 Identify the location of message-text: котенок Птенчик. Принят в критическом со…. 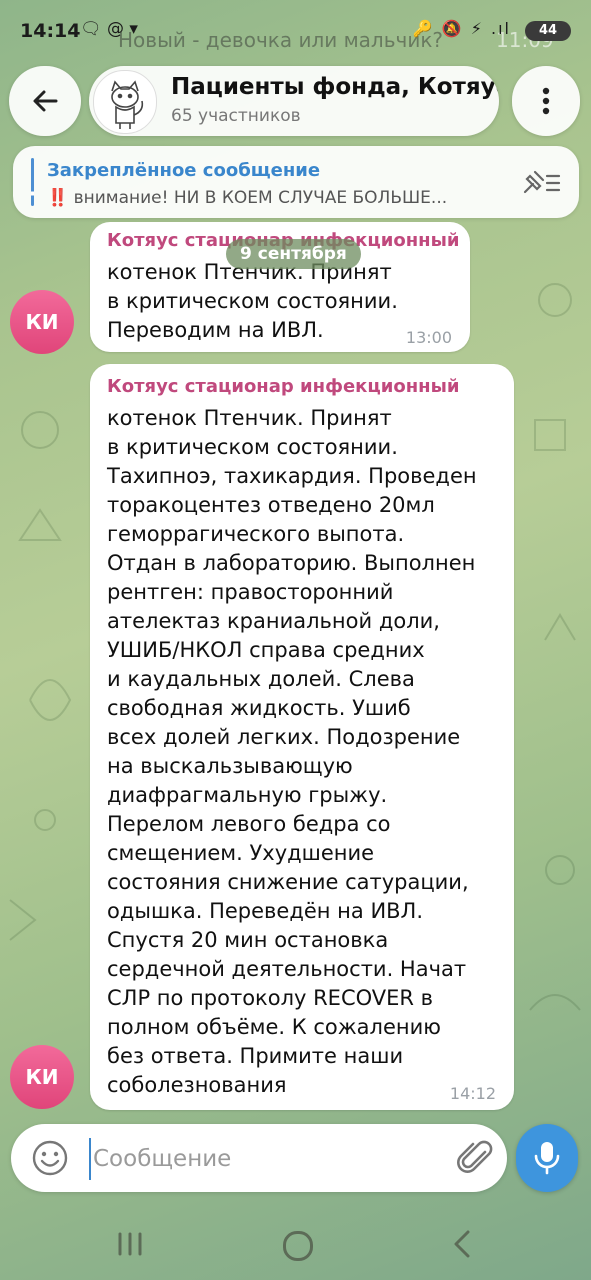
(252, 301).